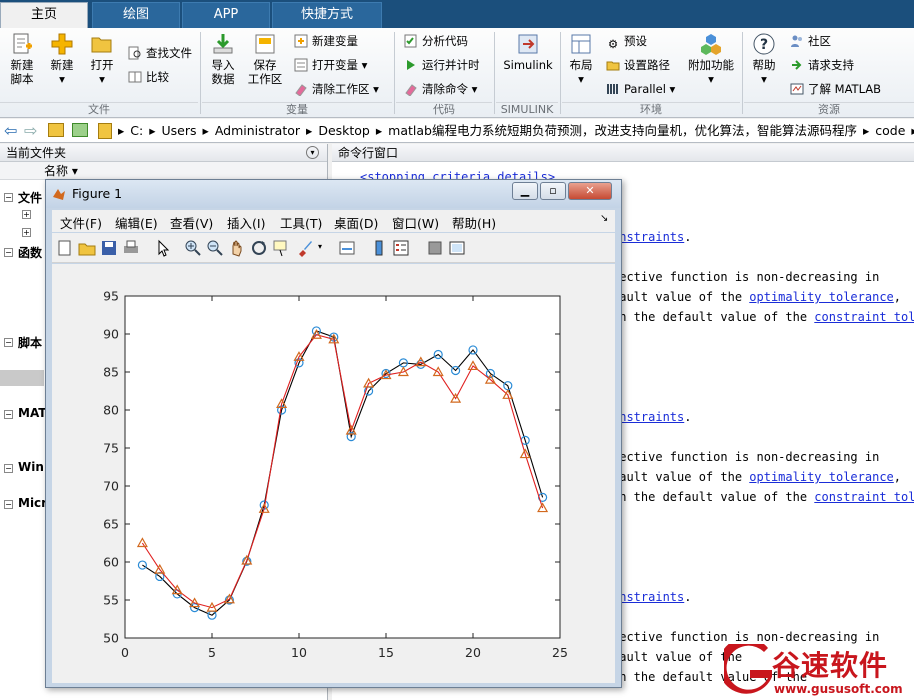 The image size is (914, 700). I want to click on command-output-line: fault value of the optimality tolerance,, so click(756, 297).